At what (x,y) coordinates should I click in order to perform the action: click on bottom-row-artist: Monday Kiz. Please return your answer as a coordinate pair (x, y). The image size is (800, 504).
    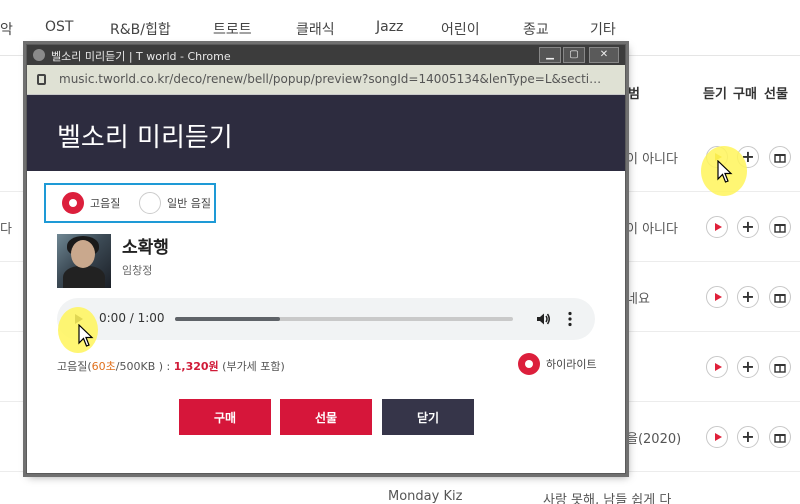
    Looking at the image, I should click on (425, 496).